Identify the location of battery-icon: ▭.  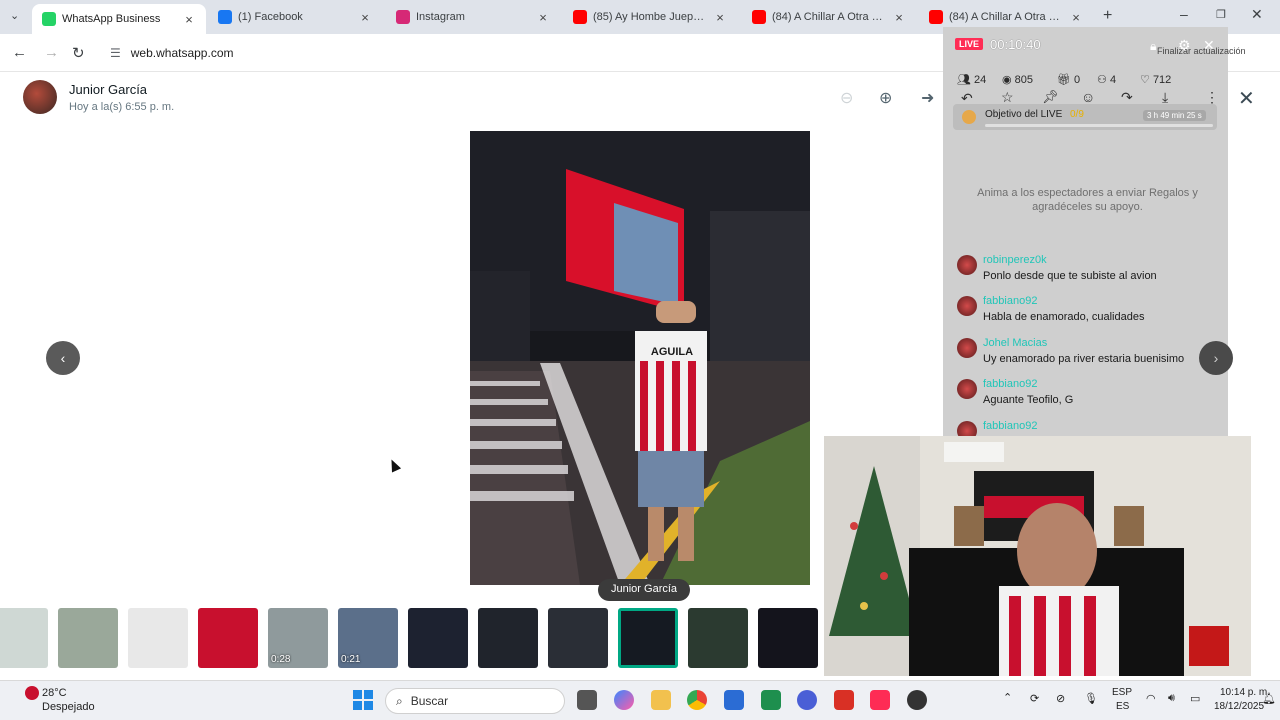
(1195, 698).